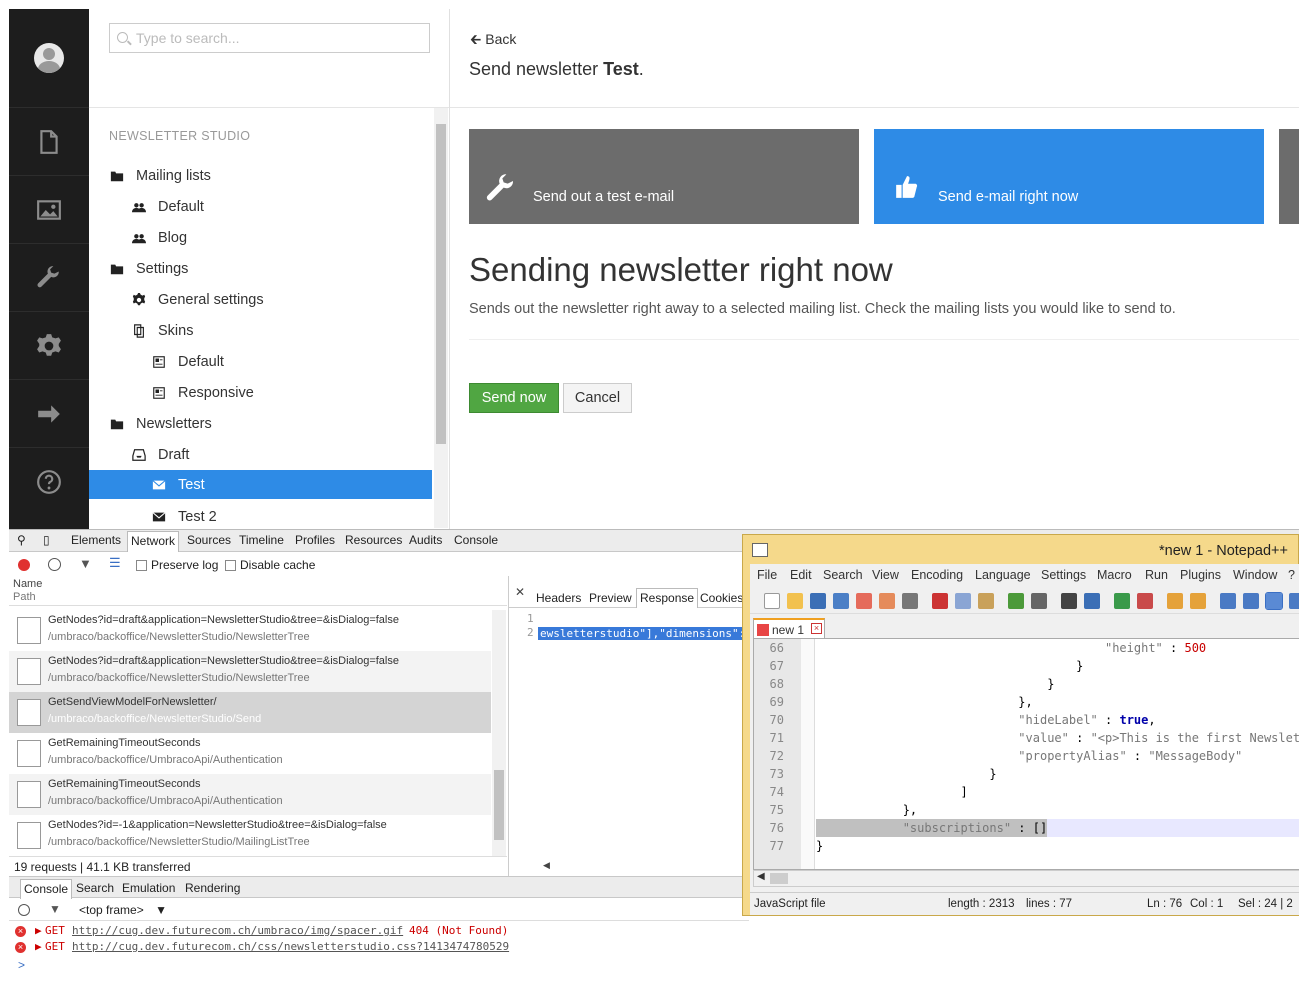  Describe the element at coordinates (986, 601) in the screenshot. I see `paste-icon` at that location.